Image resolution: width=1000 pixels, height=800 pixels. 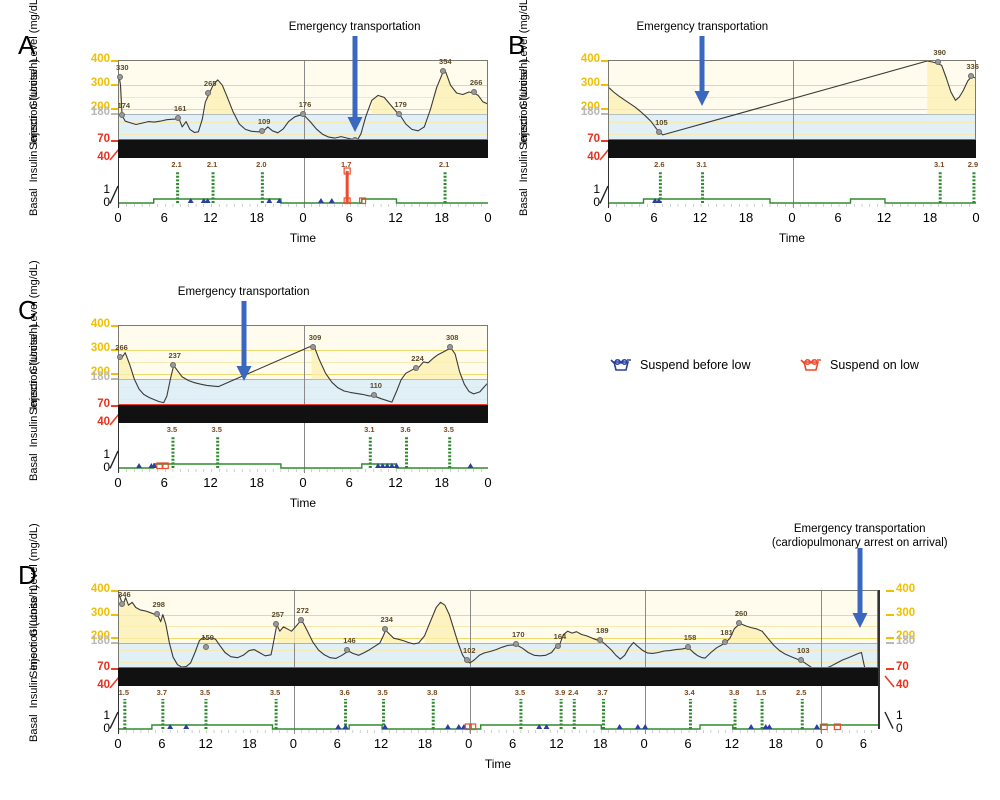 I want to click on insulin-dose-label: 3.4, so click(x=689, y=692).